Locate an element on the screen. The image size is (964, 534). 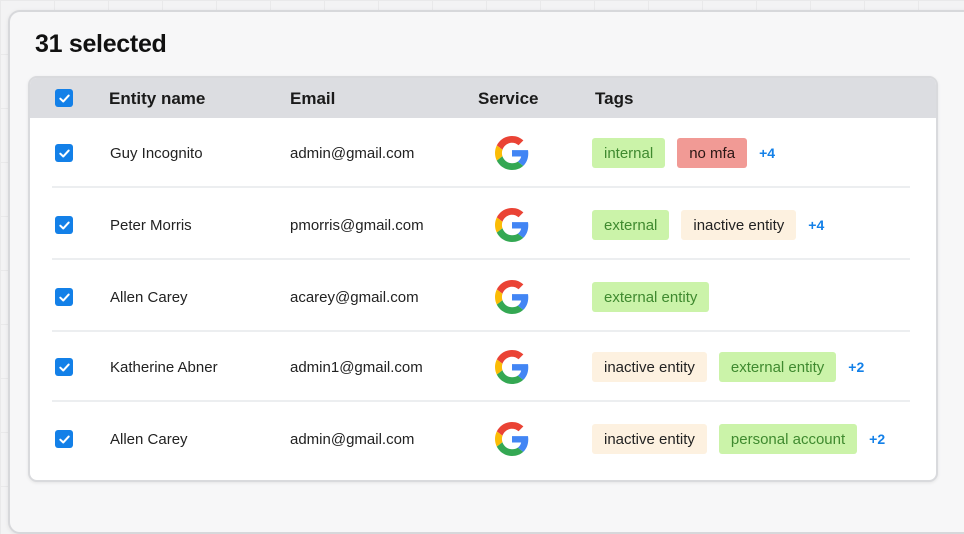
table-header: Entity name Email Service Tags is located at coordinates (483, 98).